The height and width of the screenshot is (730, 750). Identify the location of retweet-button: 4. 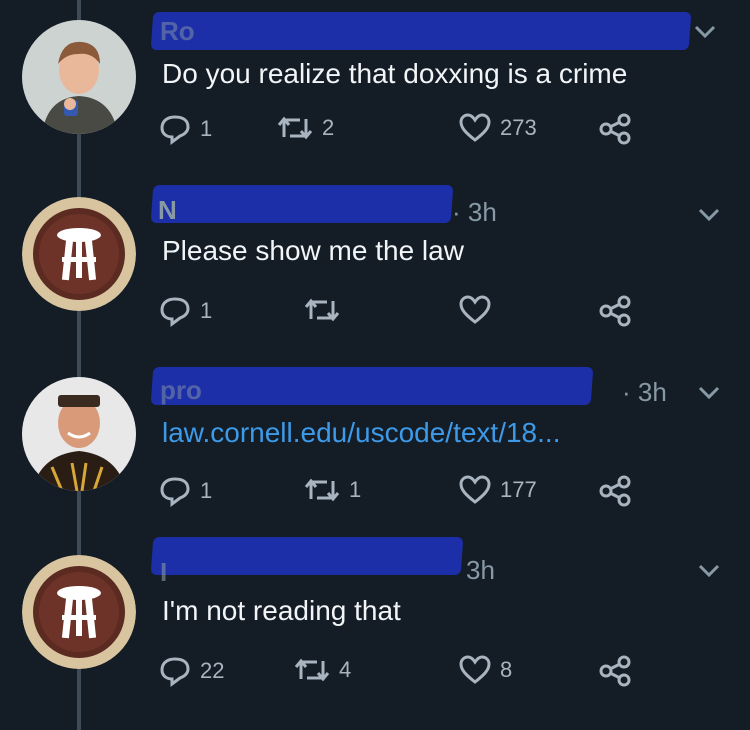
(322, 670).